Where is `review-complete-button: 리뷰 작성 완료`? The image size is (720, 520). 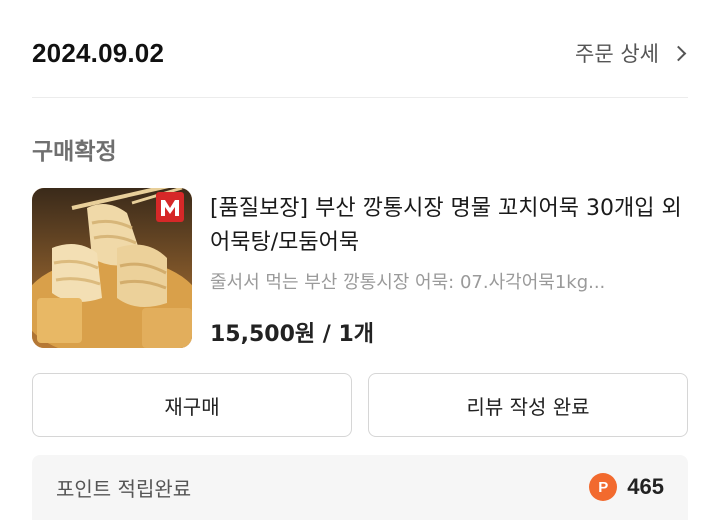 review-complete-button: 리뷰 작성 완료 is located at coordinates (528, 405).